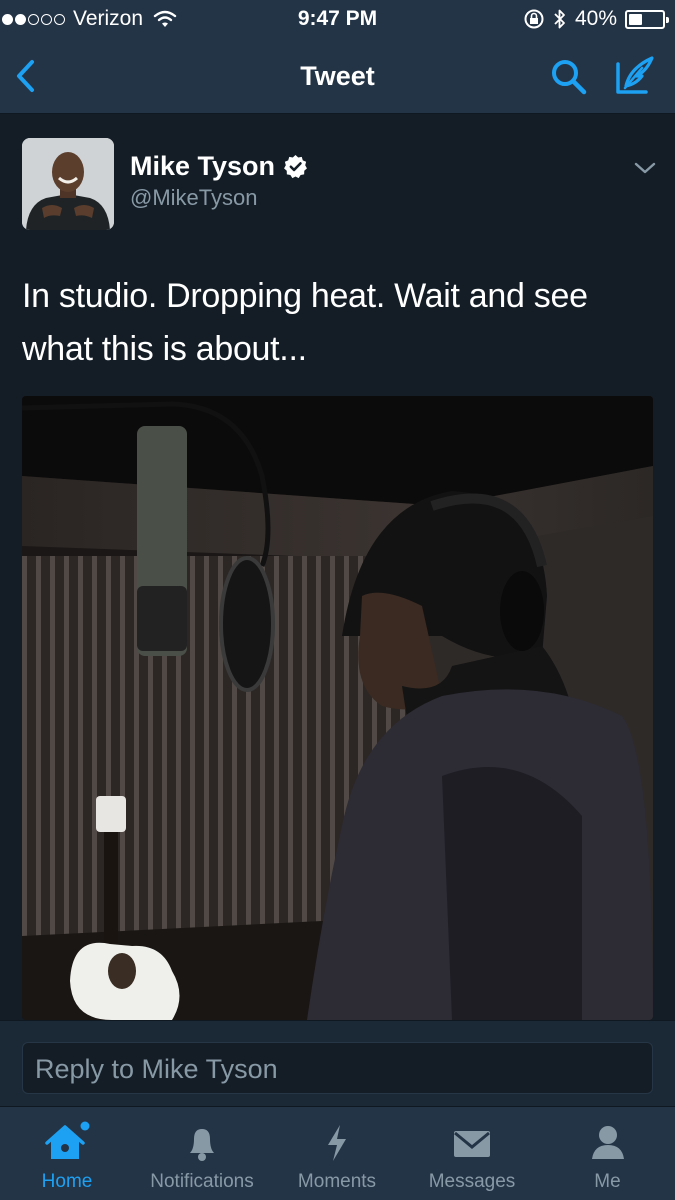 The height and width of the screenshot is (1200, 675). I want to click on compose-tweet-icon, so click(635, 76).